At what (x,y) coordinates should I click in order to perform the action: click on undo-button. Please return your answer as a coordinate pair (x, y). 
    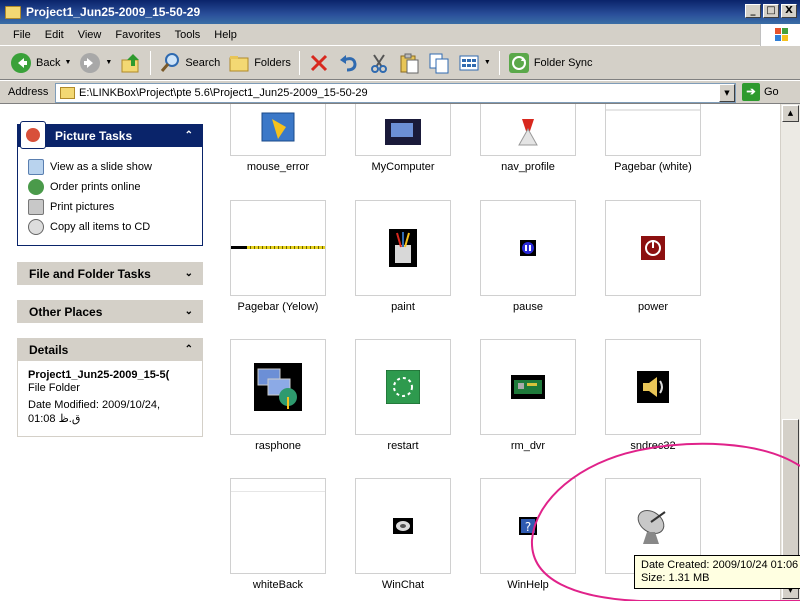
    Looking at the image, I should click on (349, 63).